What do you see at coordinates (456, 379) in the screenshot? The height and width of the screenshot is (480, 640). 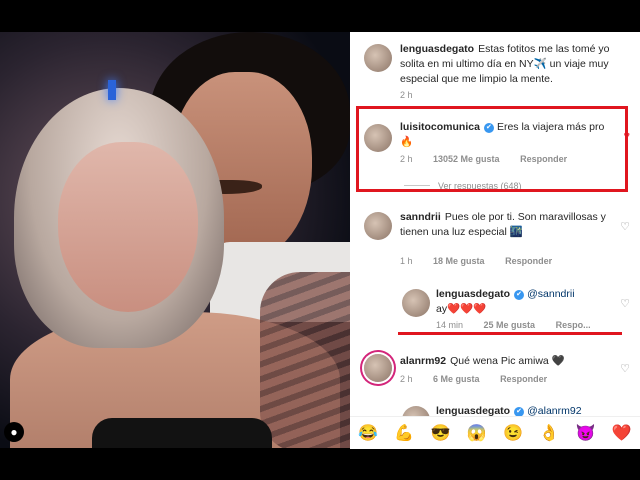 I see `comment-likes: 6 Me gusta` at bounding box center [456, 379].